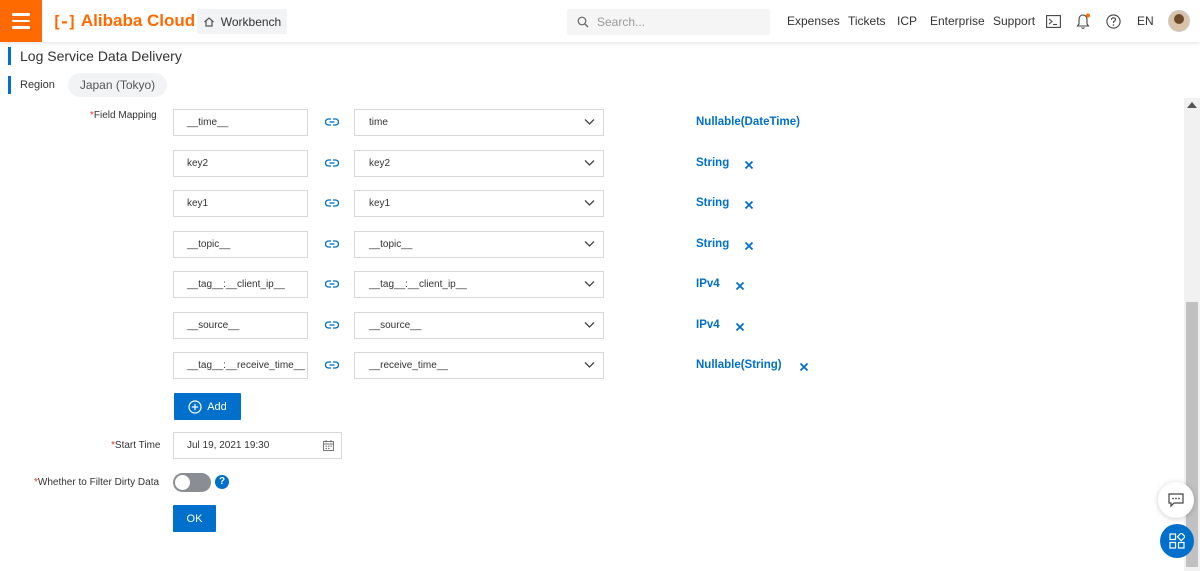  What do you see at coordinates (138, 20) in the screenshot?
I see `logo-text: Alibaba Cloud` at bounding box center [138, 20].